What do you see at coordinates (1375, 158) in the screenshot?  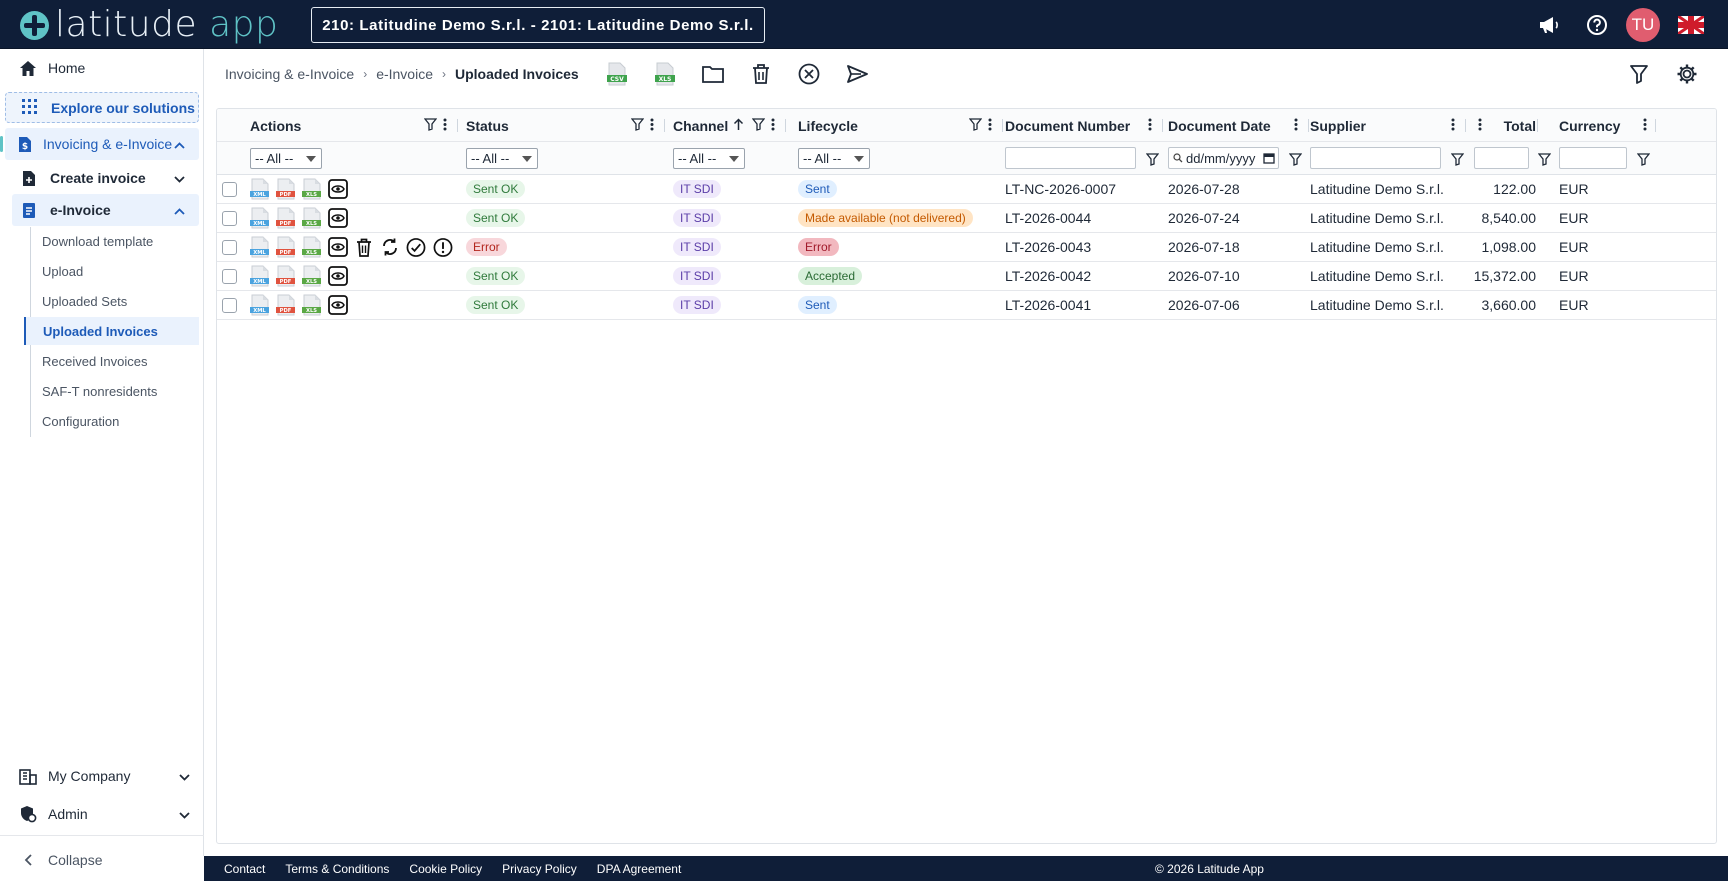 I see `supplier-filter-input` at bounding box center [1375, 158].